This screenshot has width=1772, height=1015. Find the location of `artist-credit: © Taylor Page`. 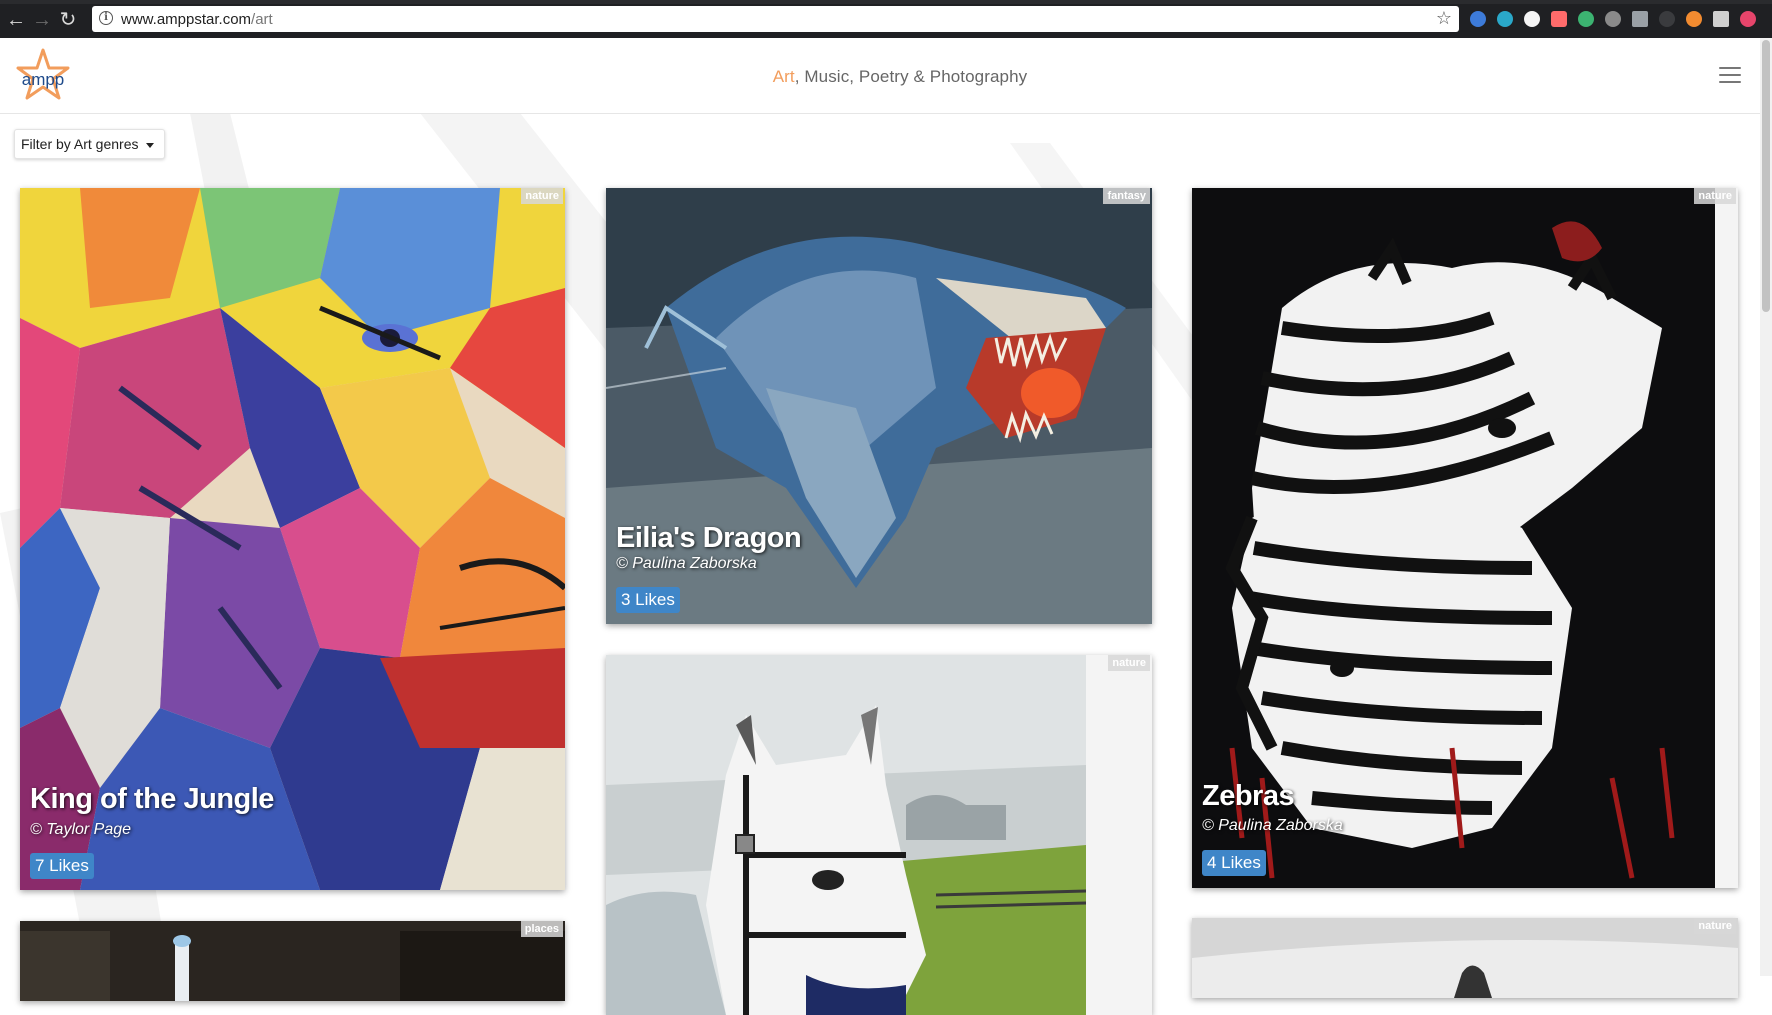

artist-credit: © Taylor Page is located at coordinates (80, 830).